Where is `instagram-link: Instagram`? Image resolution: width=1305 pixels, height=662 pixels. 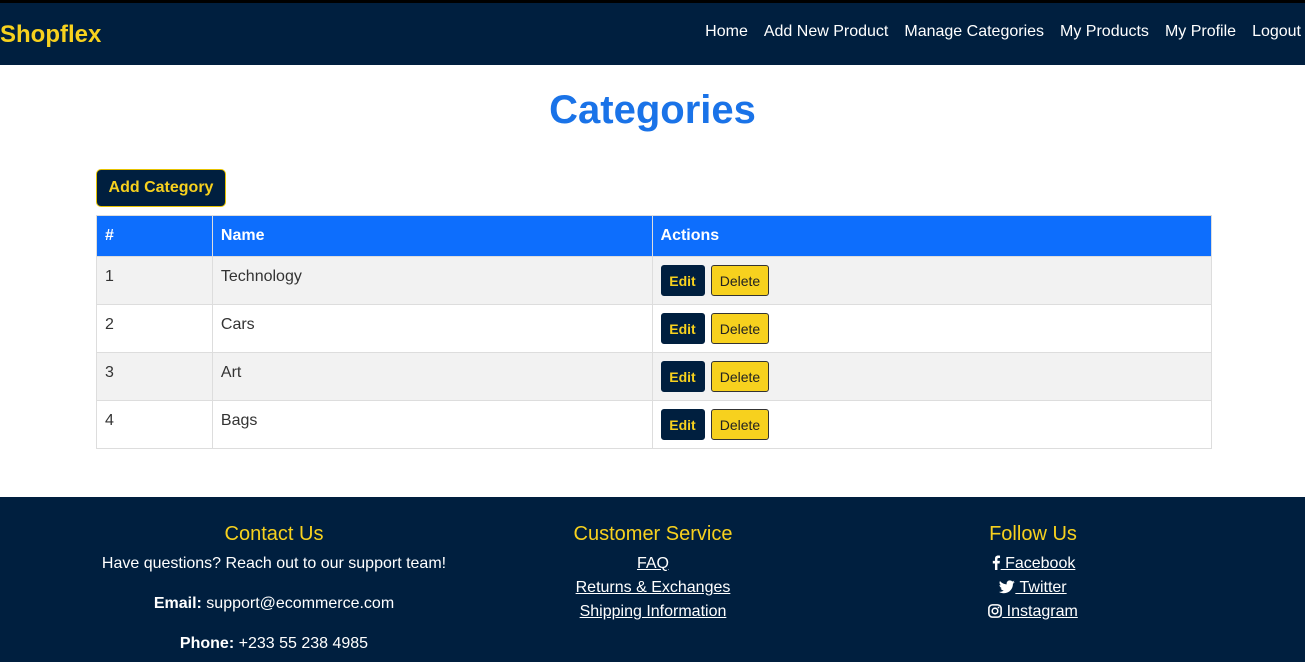
instagram-link: Instagram is located at coordinates (1033, 611).